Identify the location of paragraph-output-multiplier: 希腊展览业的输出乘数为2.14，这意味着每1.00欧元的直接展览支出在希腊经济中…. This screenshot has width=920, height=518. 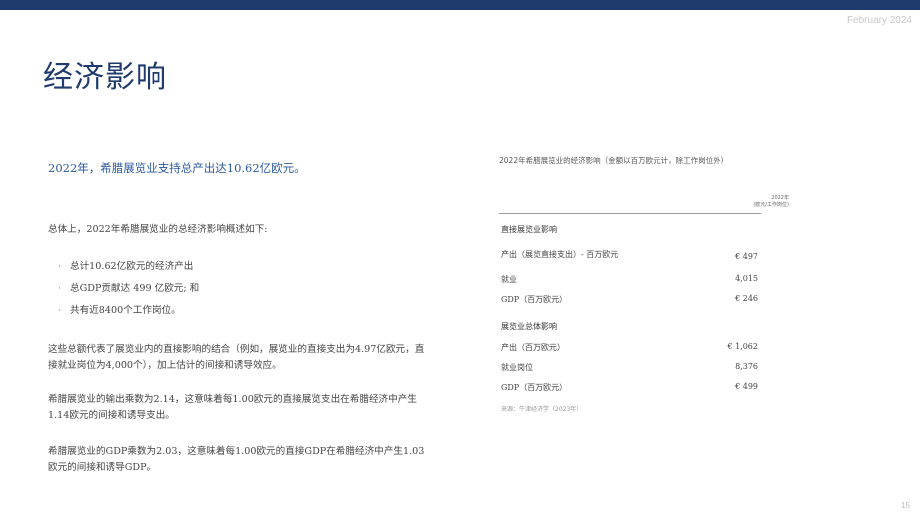
(232, 407).